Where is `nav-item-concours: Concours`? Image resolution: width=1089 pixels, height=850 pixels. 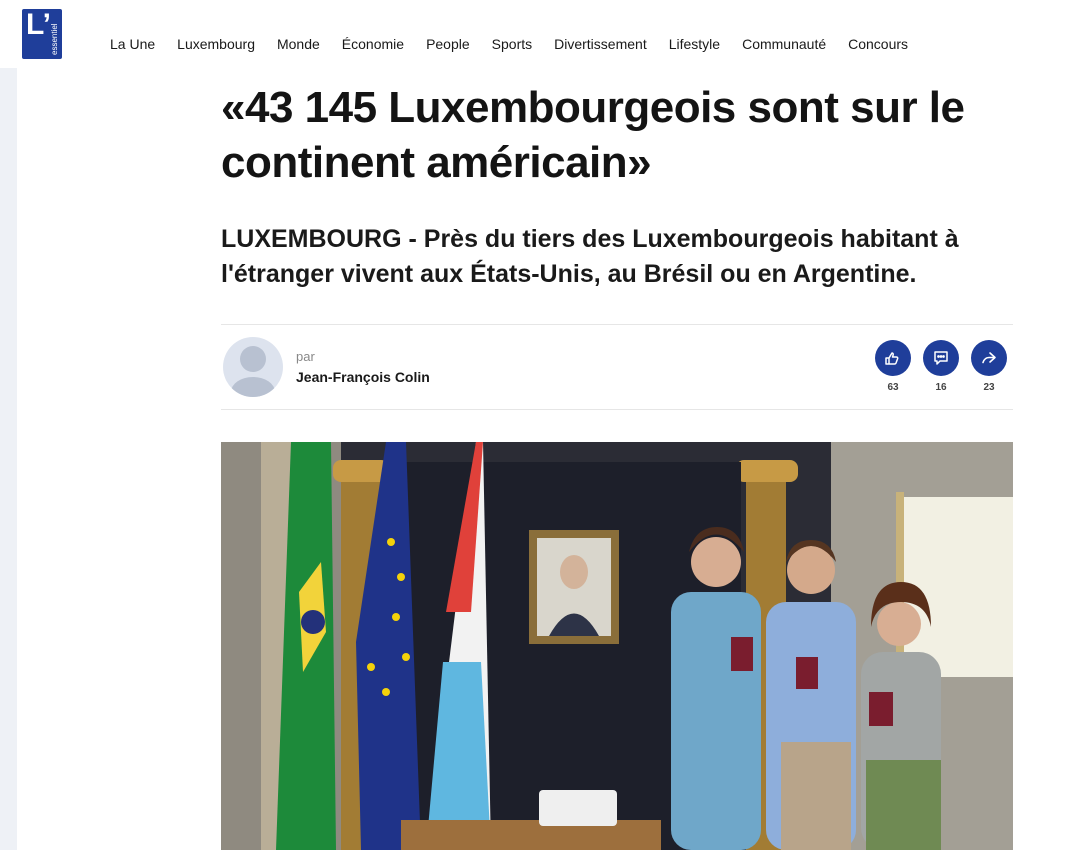
nav-item-concours: Concours is located at coordinates (878, 44).